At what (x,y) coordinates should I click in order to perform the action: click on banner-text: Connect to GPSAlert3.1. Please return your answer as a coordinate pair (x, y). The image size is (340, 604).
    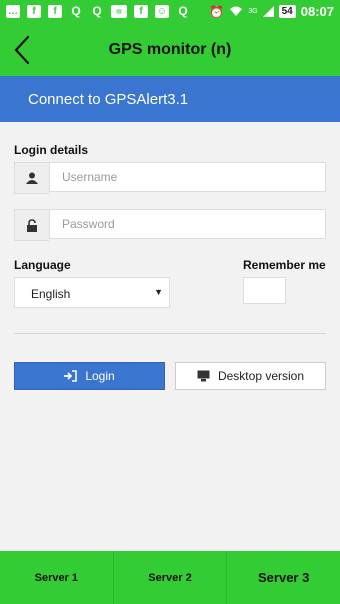
    Looking at the image, I should click on (108, 99).